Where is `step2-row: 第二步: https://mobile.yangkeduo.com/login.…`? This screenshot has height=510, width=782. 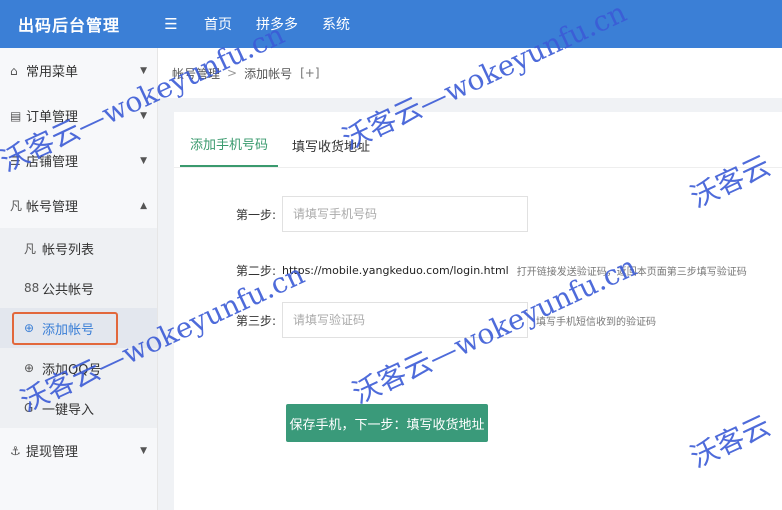
step2-row: 第二步: https://mobile.yangkeduo.com/login.… is located at coordinates (460, 270).